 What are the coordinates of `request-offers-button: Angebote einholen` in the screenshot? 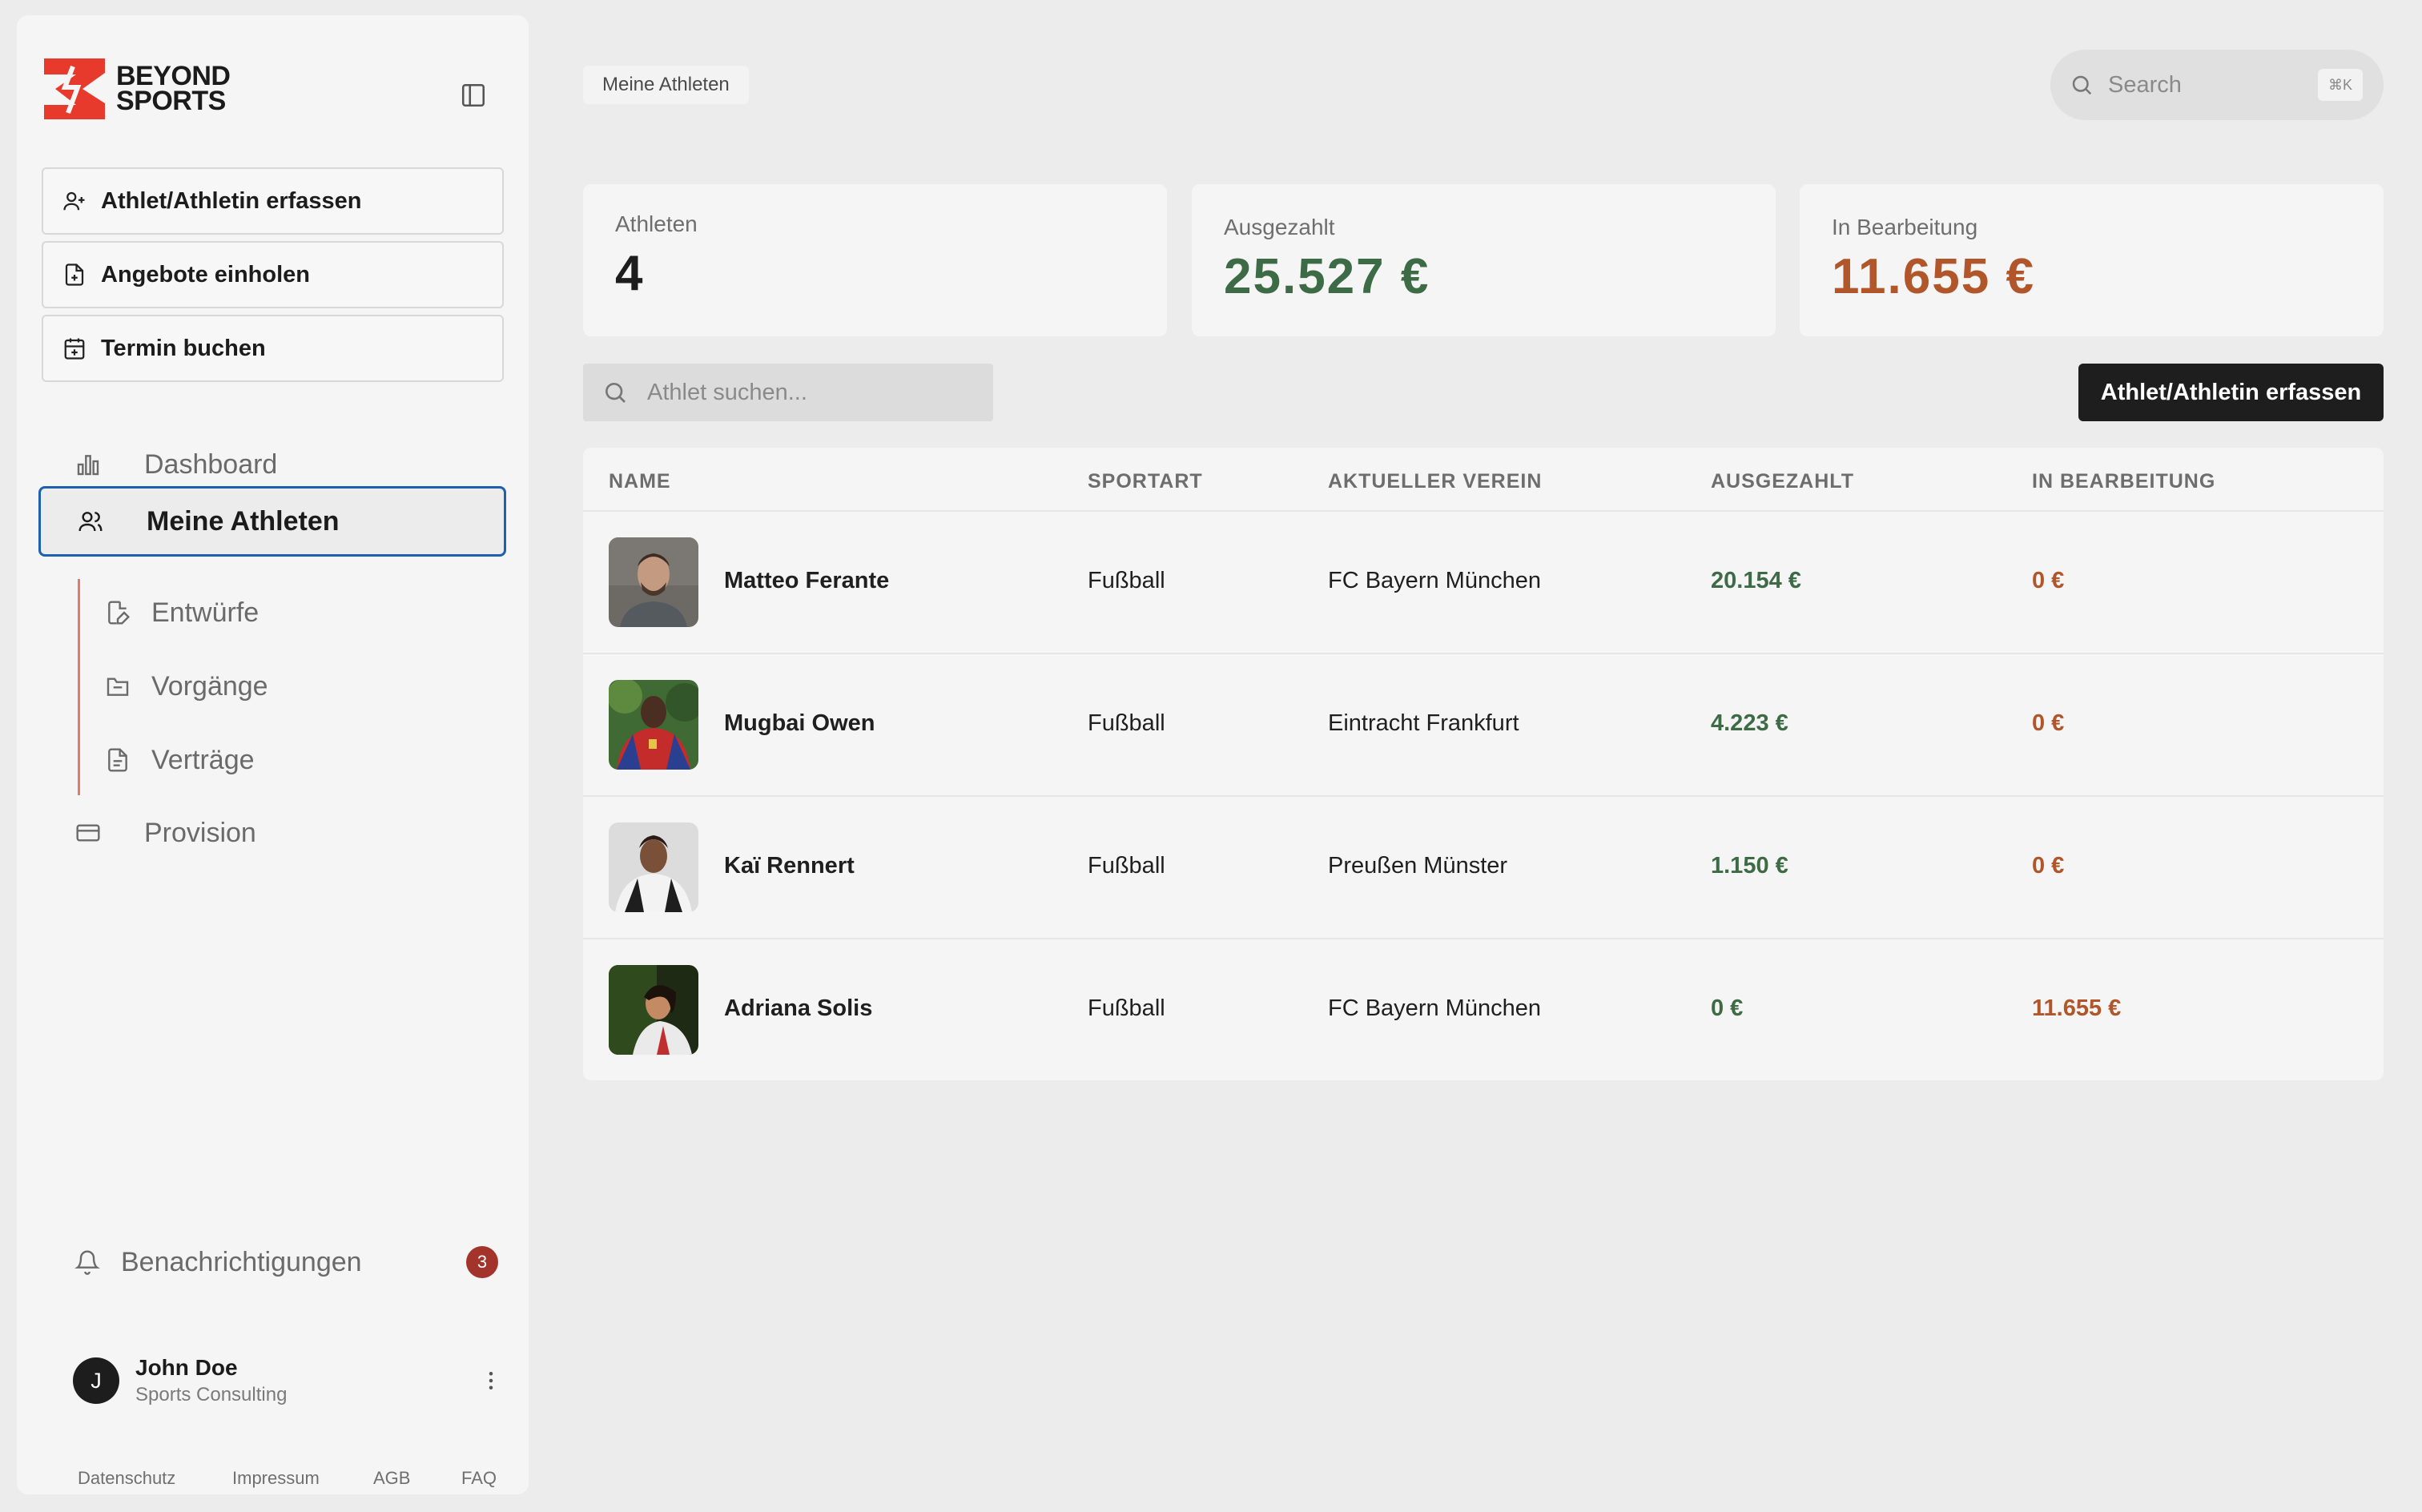 It's located at (273, 274).